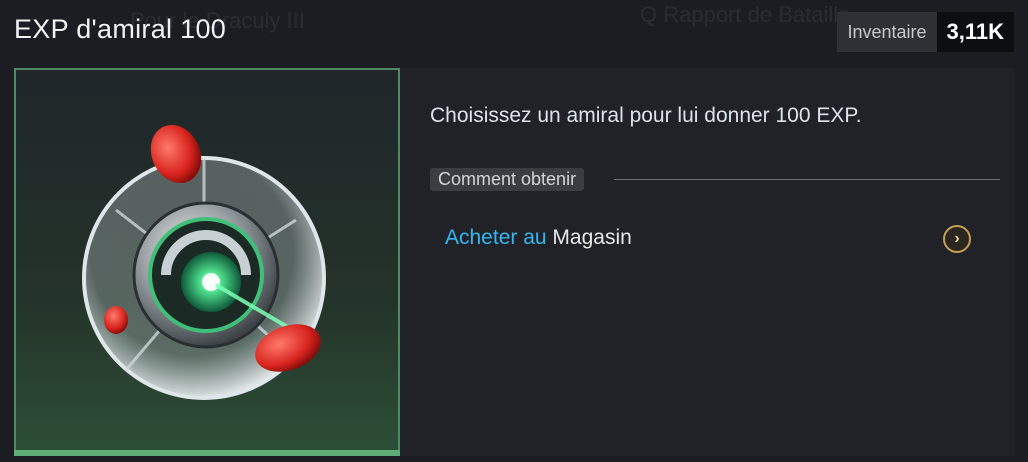  What do you see at coordinates (887, 32) in the screenshot?
I see `inventory-label: Inventaire` at bounding box center [887, 32].